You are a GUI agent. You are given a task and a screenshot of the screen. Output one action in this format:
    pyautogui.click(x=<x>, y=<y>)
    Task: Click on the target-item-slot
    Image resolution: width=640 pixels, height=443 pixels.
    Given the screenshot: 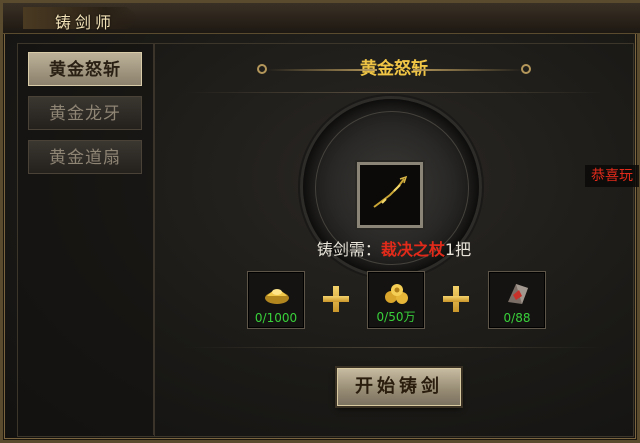 What is the action you would take?
    pyautogui.click(x=390, y=195)
    